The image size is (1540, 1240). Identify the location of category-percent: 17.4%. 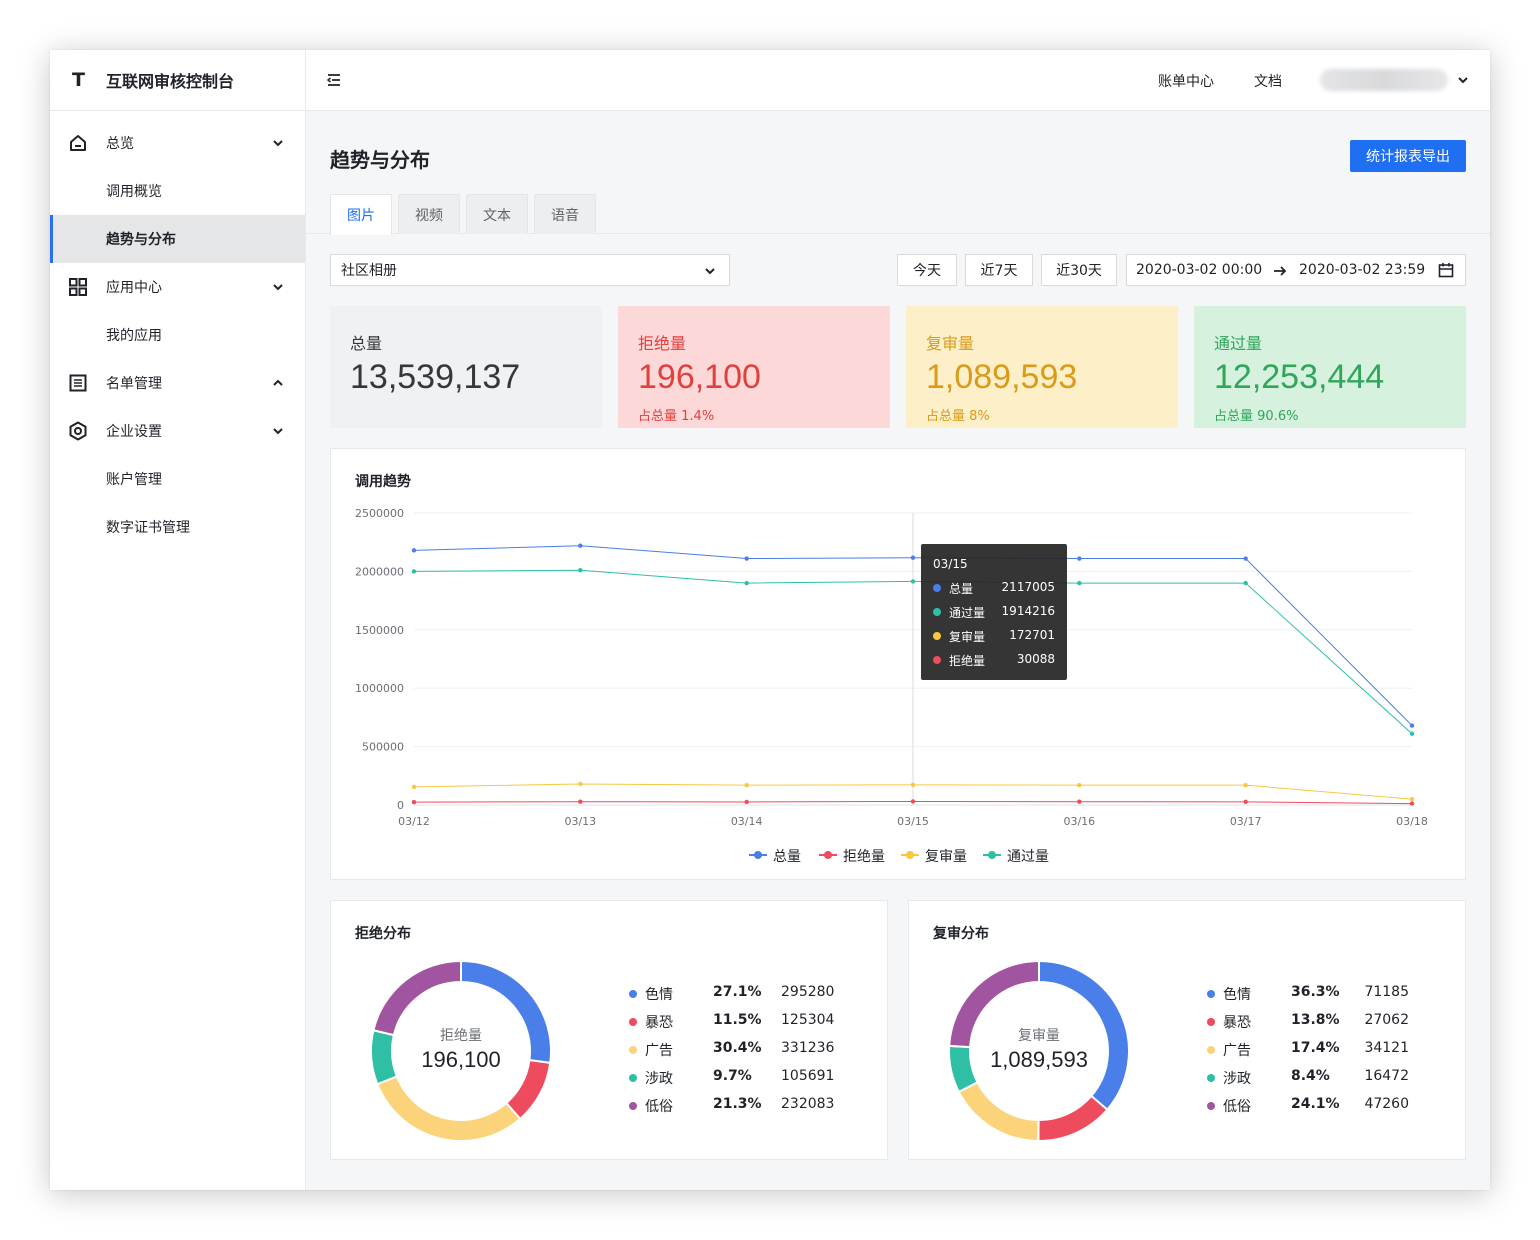
(1315, 1048).